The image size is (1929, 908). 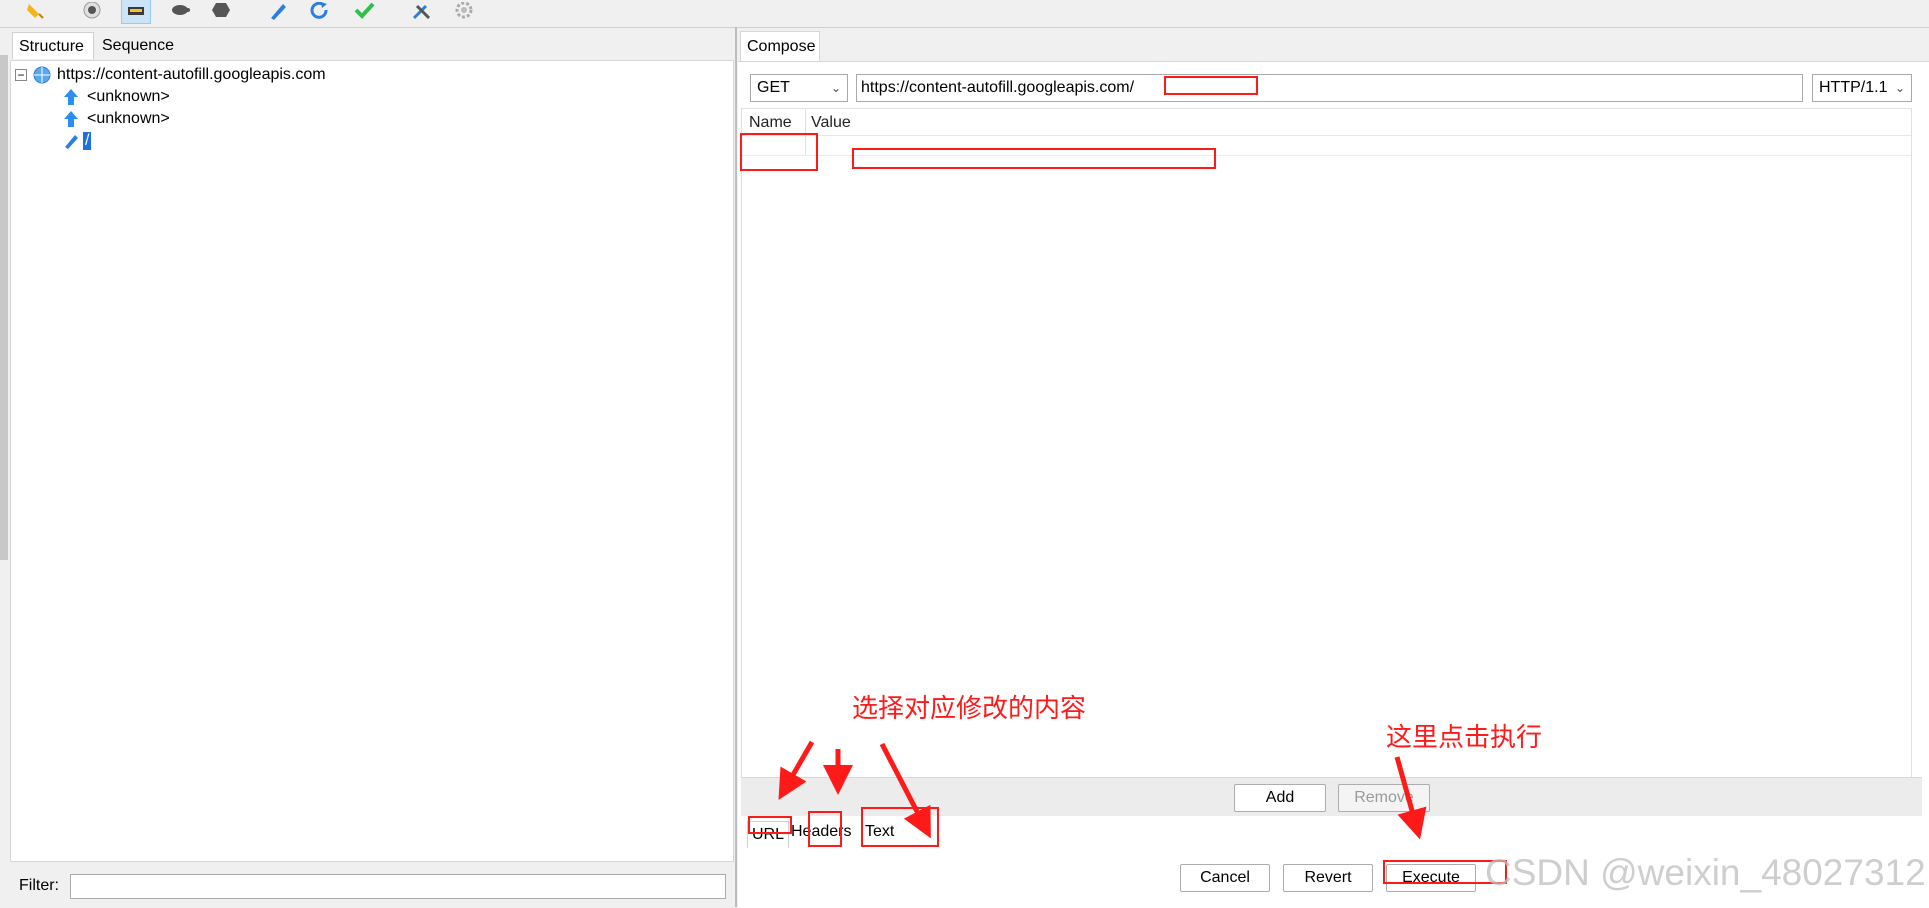 I want to click on tab-structure-label: Structure, so click(x=51, y=46).